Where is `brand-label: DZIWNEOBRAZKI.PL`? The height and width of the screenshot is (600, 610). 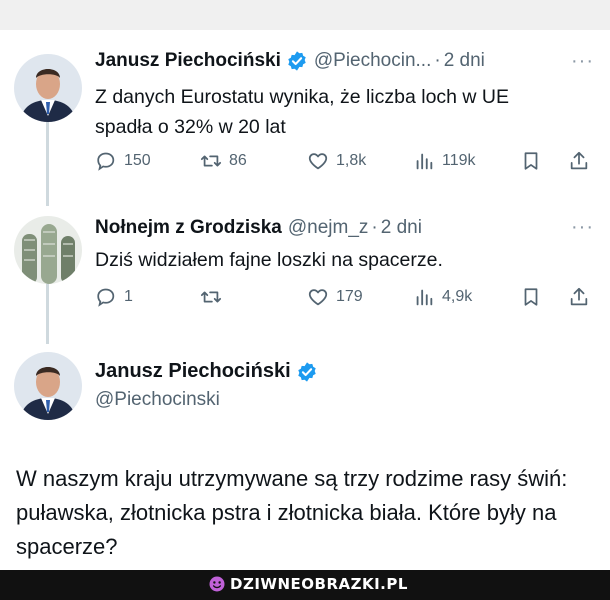 brand-label: DZIWNEOBRAZKI.PL is located at coordinates (319, 584).